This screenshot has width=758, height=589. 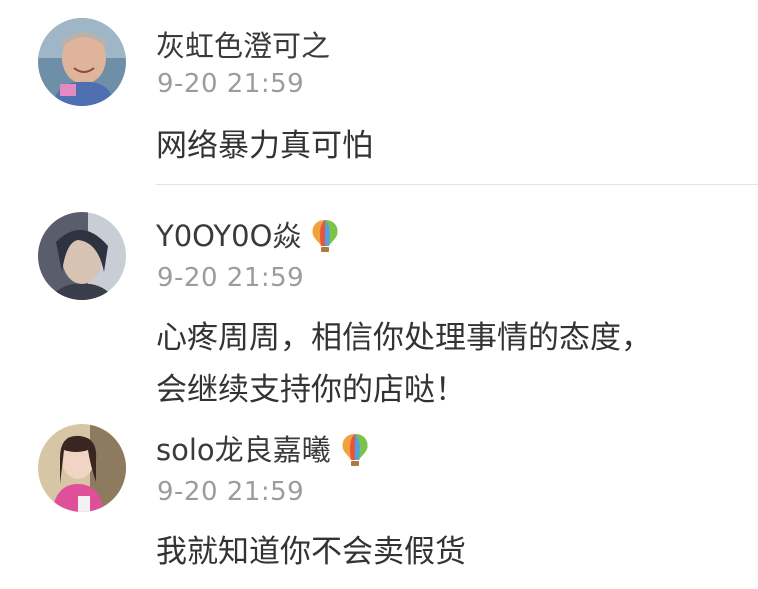 I want to click on author-name: solo龙良嘉曦, so click(x=243, y=450).